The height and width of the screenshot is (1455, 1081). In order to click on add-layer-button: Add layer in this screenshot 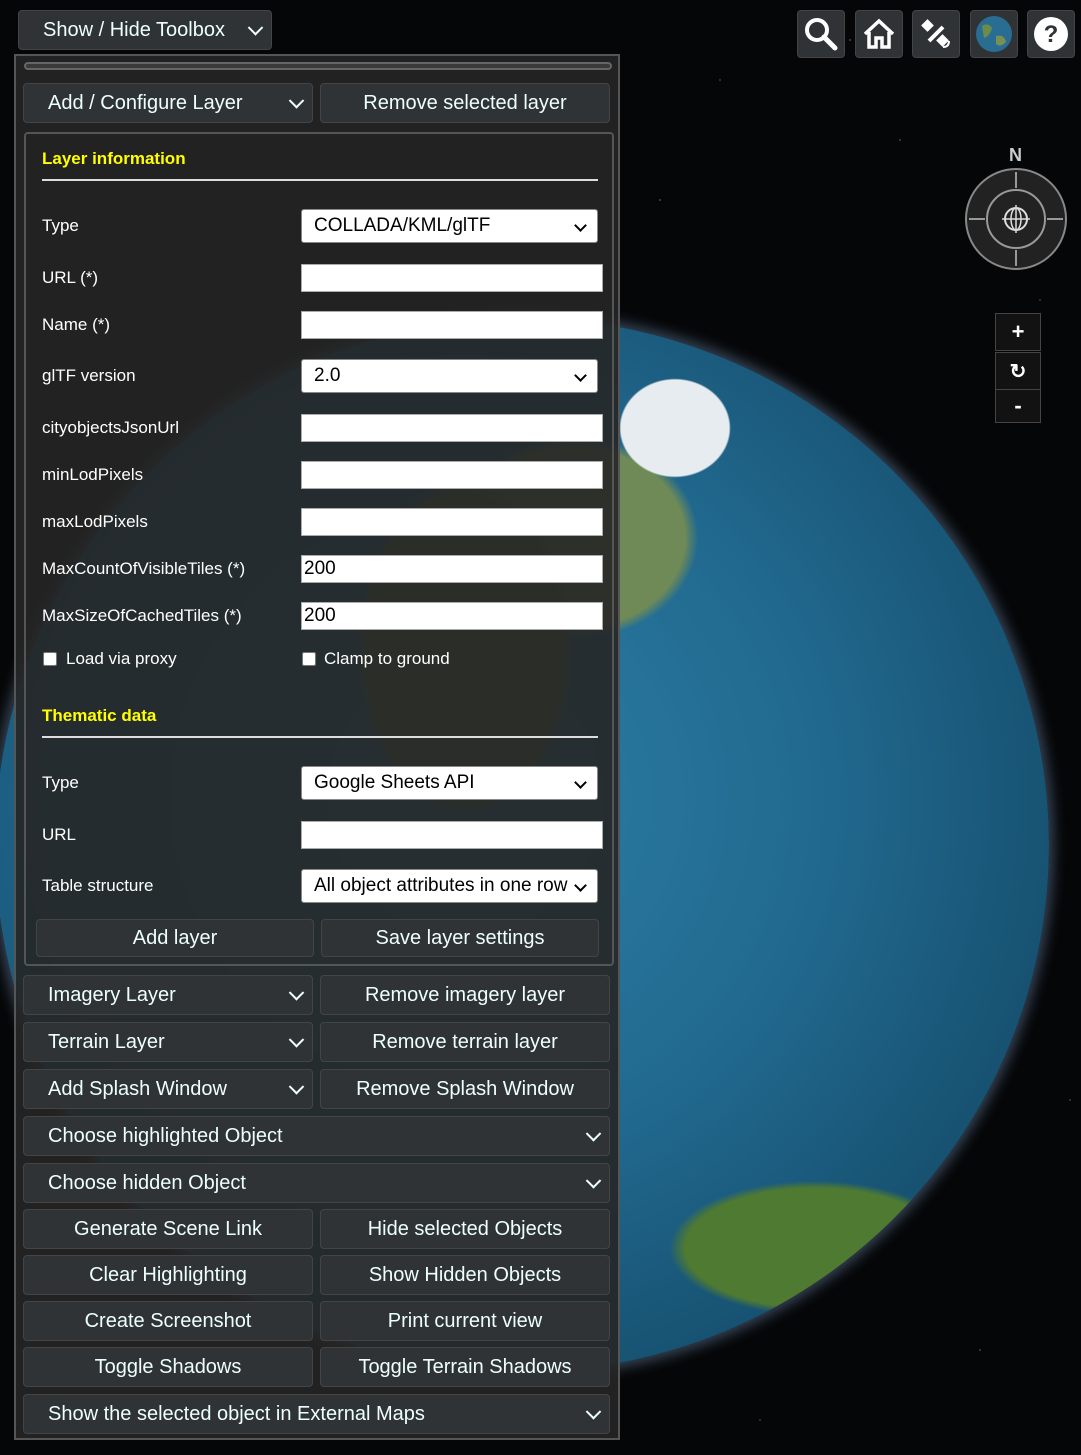, I will do `click(175, 938)`.